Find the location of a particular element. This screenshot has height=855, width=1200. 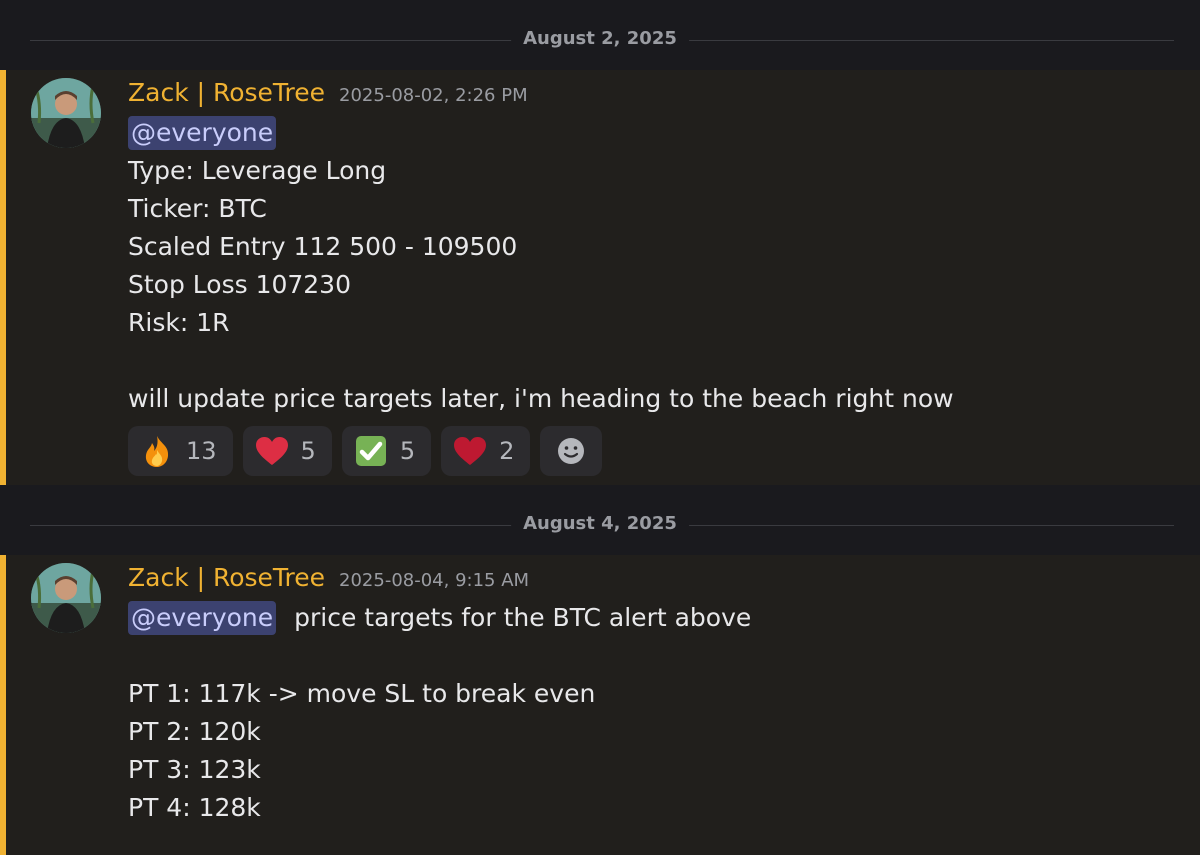

date-divider: August 4, 2025 is located at coordinates (600, 520).